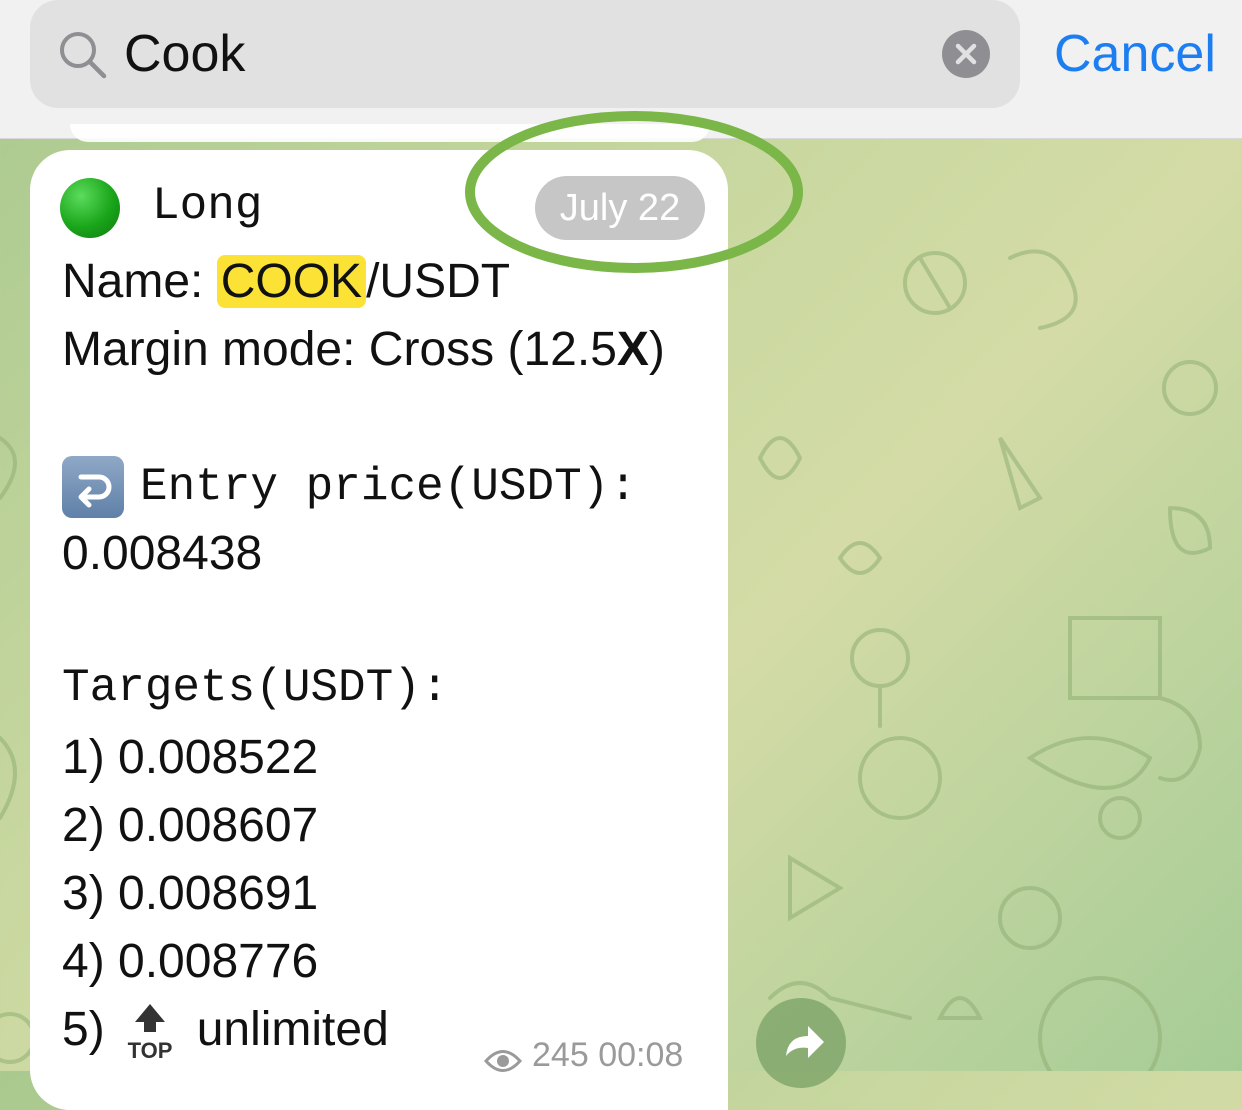  Describe the element at coordinates (641, 1055) in the screenshot. I see `message-time: 00:08` at that location.